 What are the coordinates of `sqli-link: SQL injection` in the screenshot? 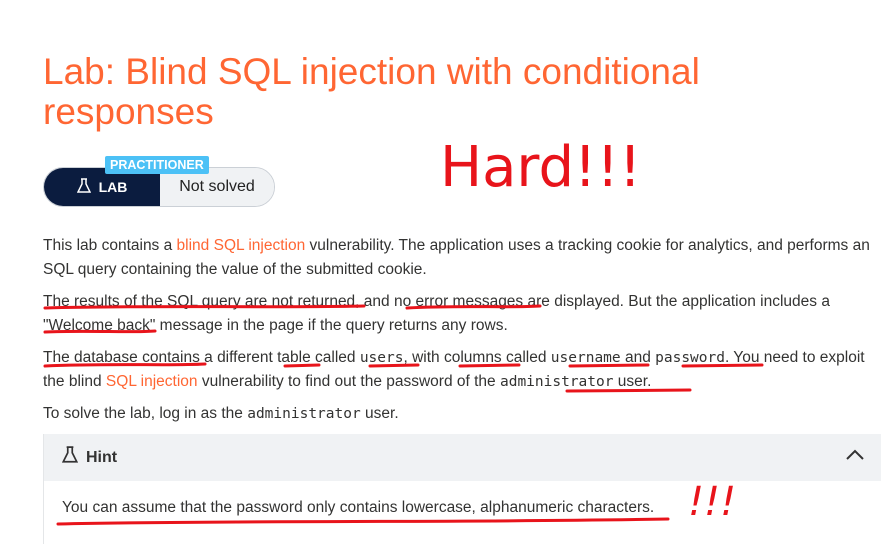 It's located at (152, 381).